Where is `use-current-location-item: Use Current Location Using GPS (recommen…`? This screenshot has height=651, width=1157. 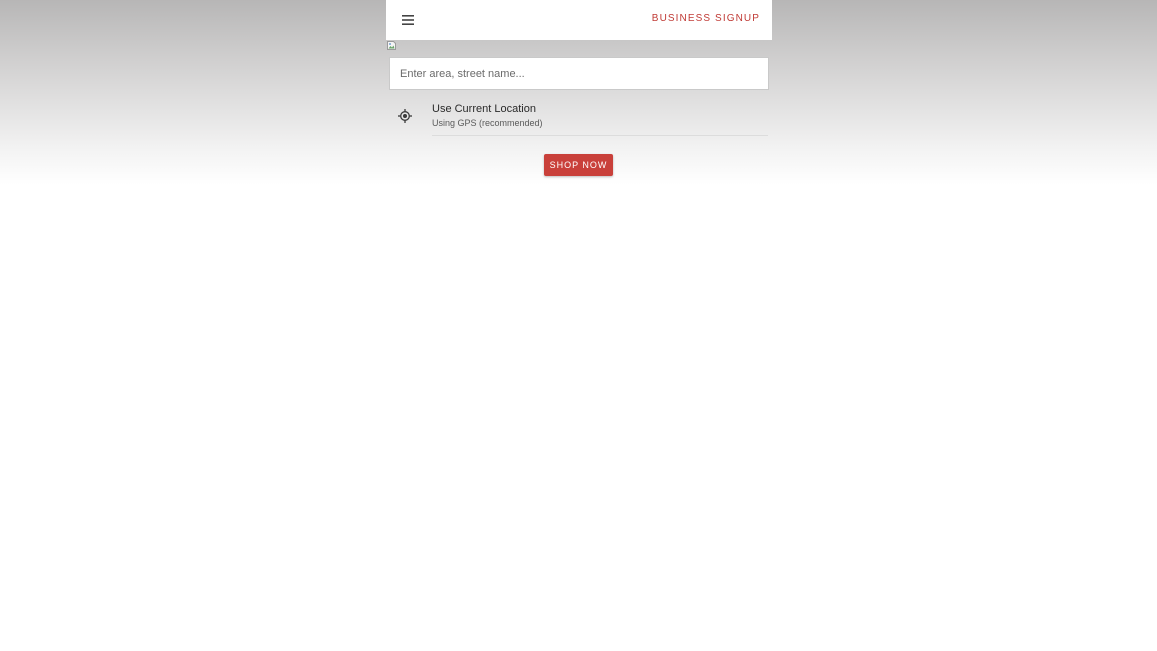 use-current-location-item: Use Current Location Using GPS (recommen… is located at coordinates (579, 116).